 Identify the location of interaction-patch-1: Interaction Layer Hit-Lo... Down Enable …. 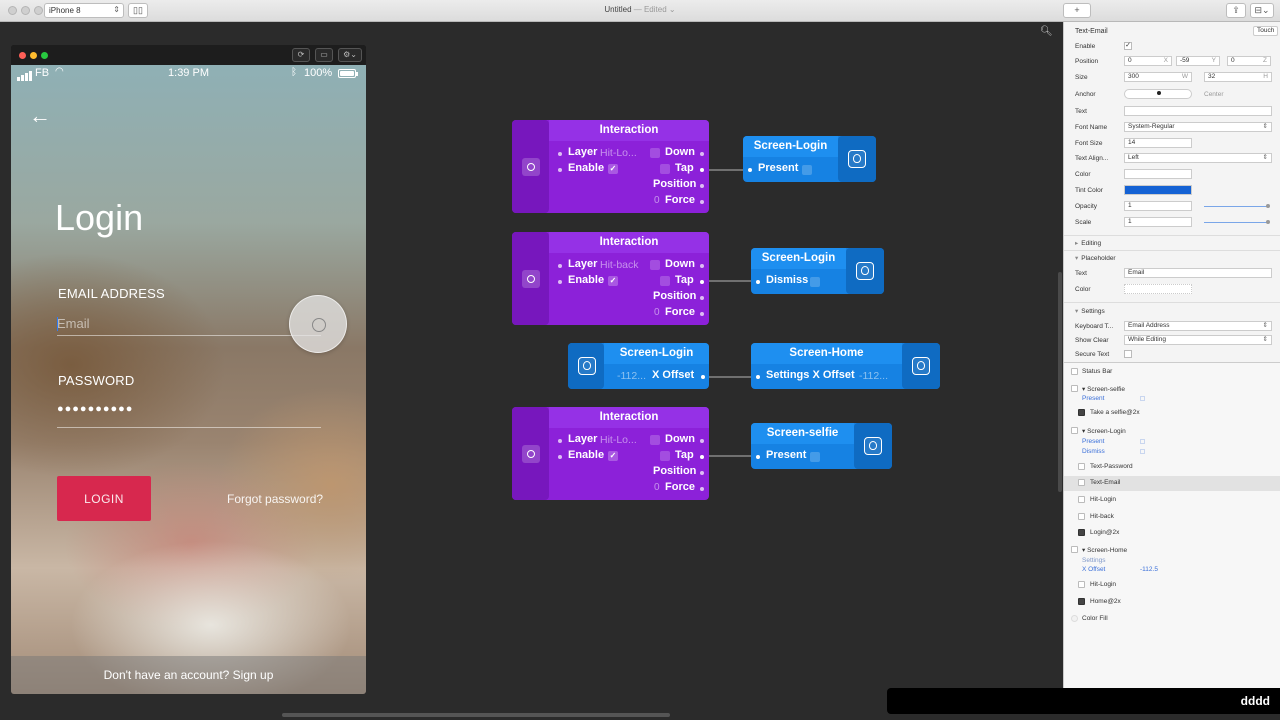
(610, 166).